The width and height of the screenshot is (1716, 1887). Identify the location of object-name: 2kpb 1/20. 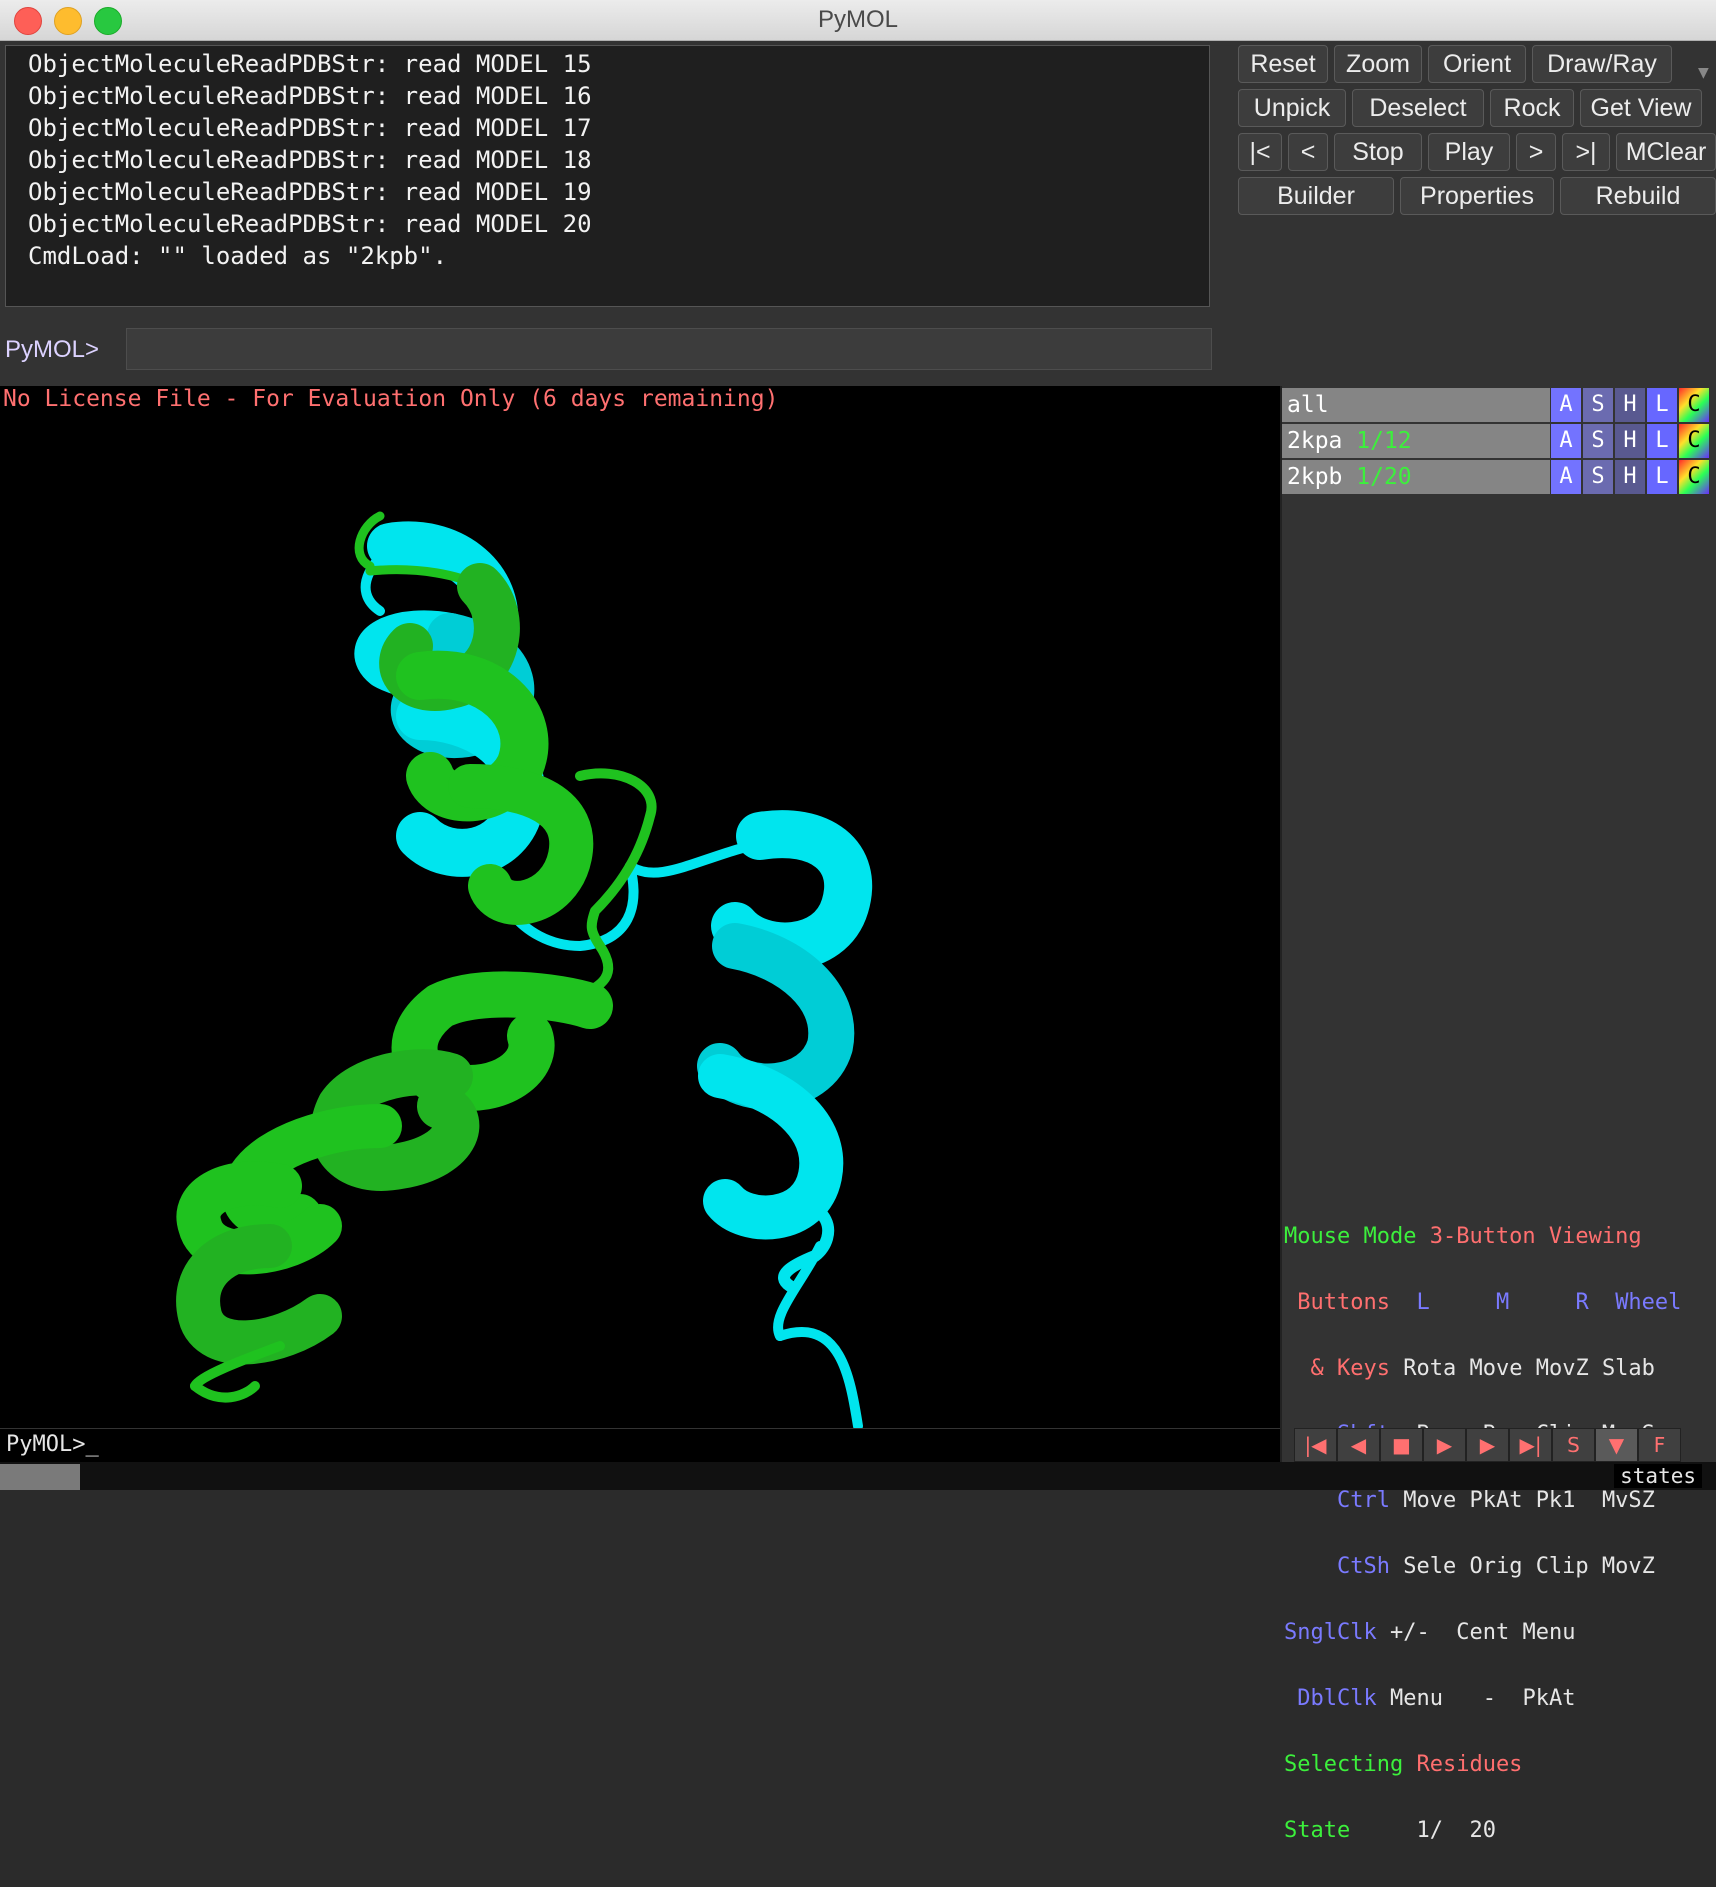
(1416, 477).